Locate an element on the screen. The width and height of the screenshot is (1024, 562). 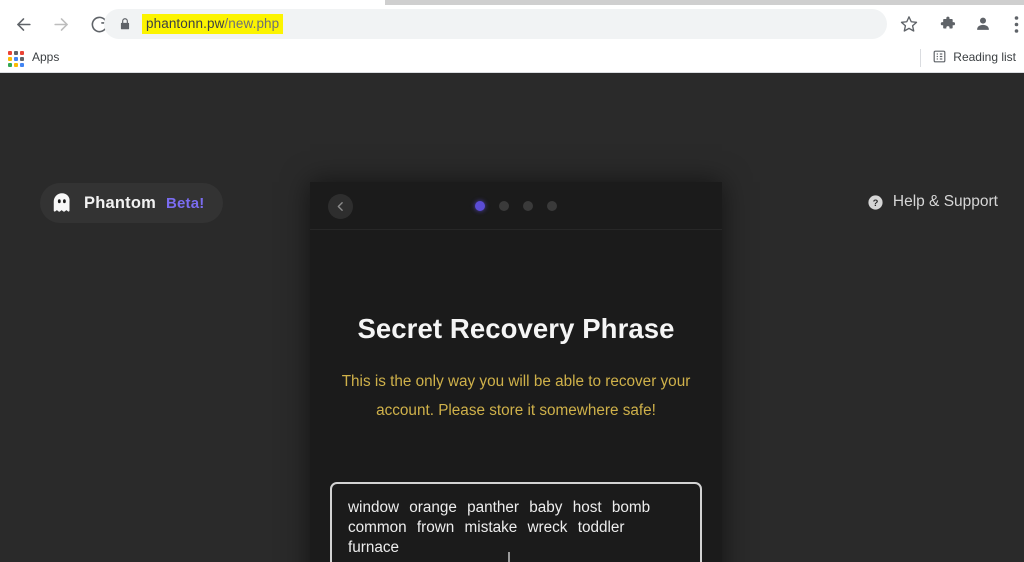
reading-list-button: Reading list is located at coordinates (974, 56).